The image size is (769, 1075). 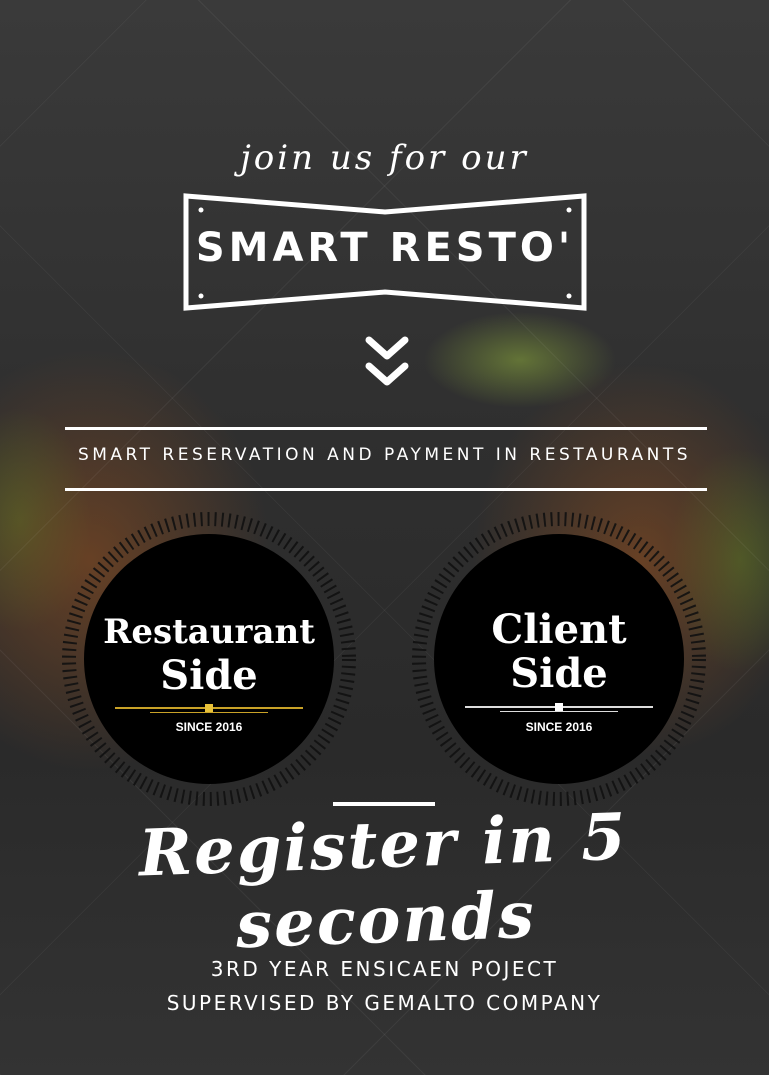 What do you see at coordinates (559, 673) in the screenshot?
I see `client-badge-line2: Side` at bounding box center [559, 673].